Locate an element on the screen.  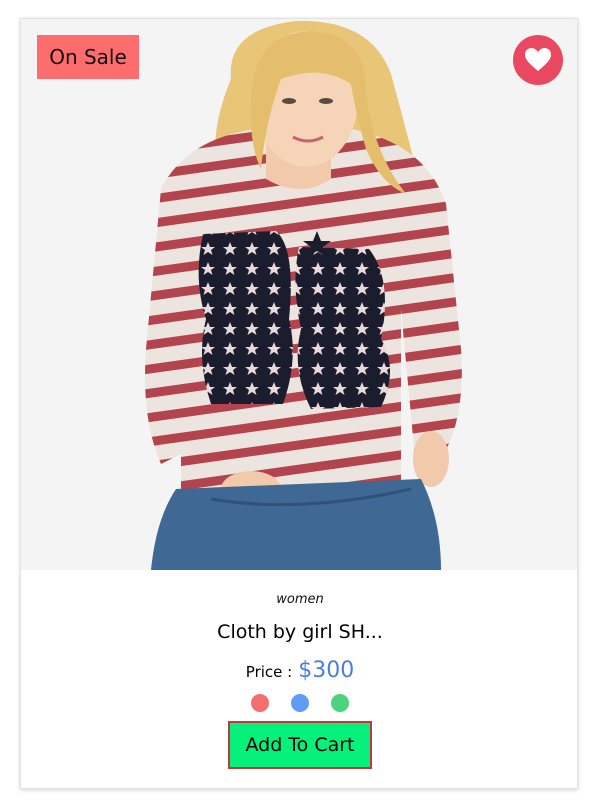
color-swatch-blue is located at coordinates (300, 703).